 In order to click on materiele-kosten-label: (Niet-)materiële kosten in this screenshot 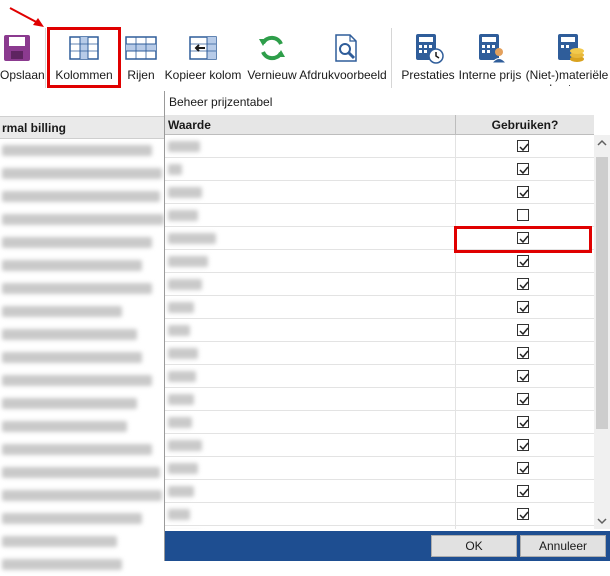, I will do `click(567, 77)`.